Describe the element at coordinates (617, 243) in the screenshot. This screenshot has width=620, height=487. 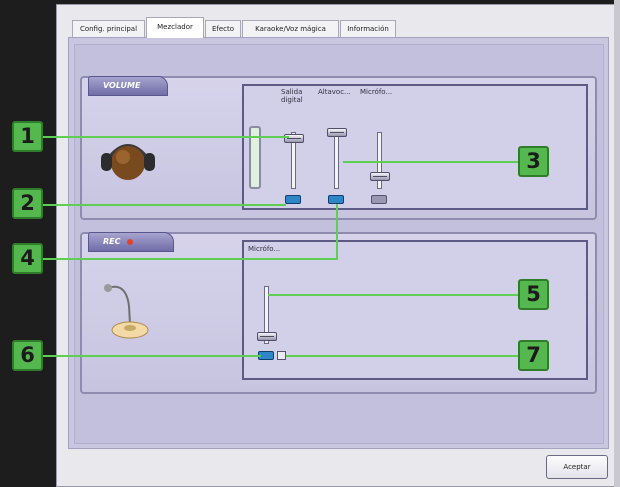
I see `window-edge` at that location.